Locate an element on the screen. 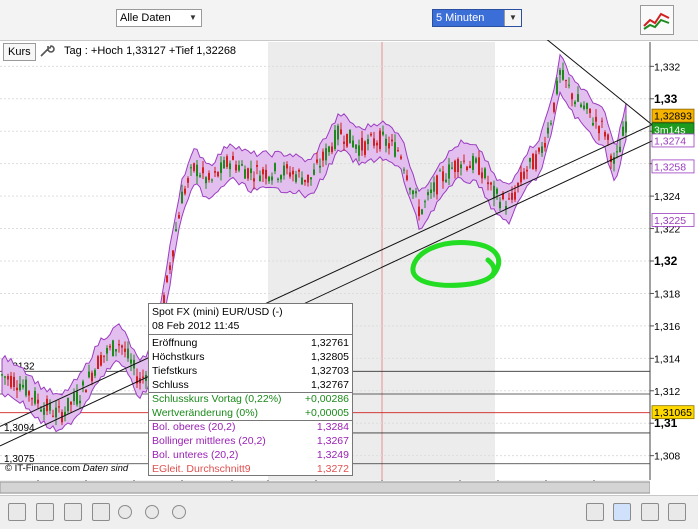  tooltip-row-label: Bol. oberes (20,2) is located at coordinates (194, 427).